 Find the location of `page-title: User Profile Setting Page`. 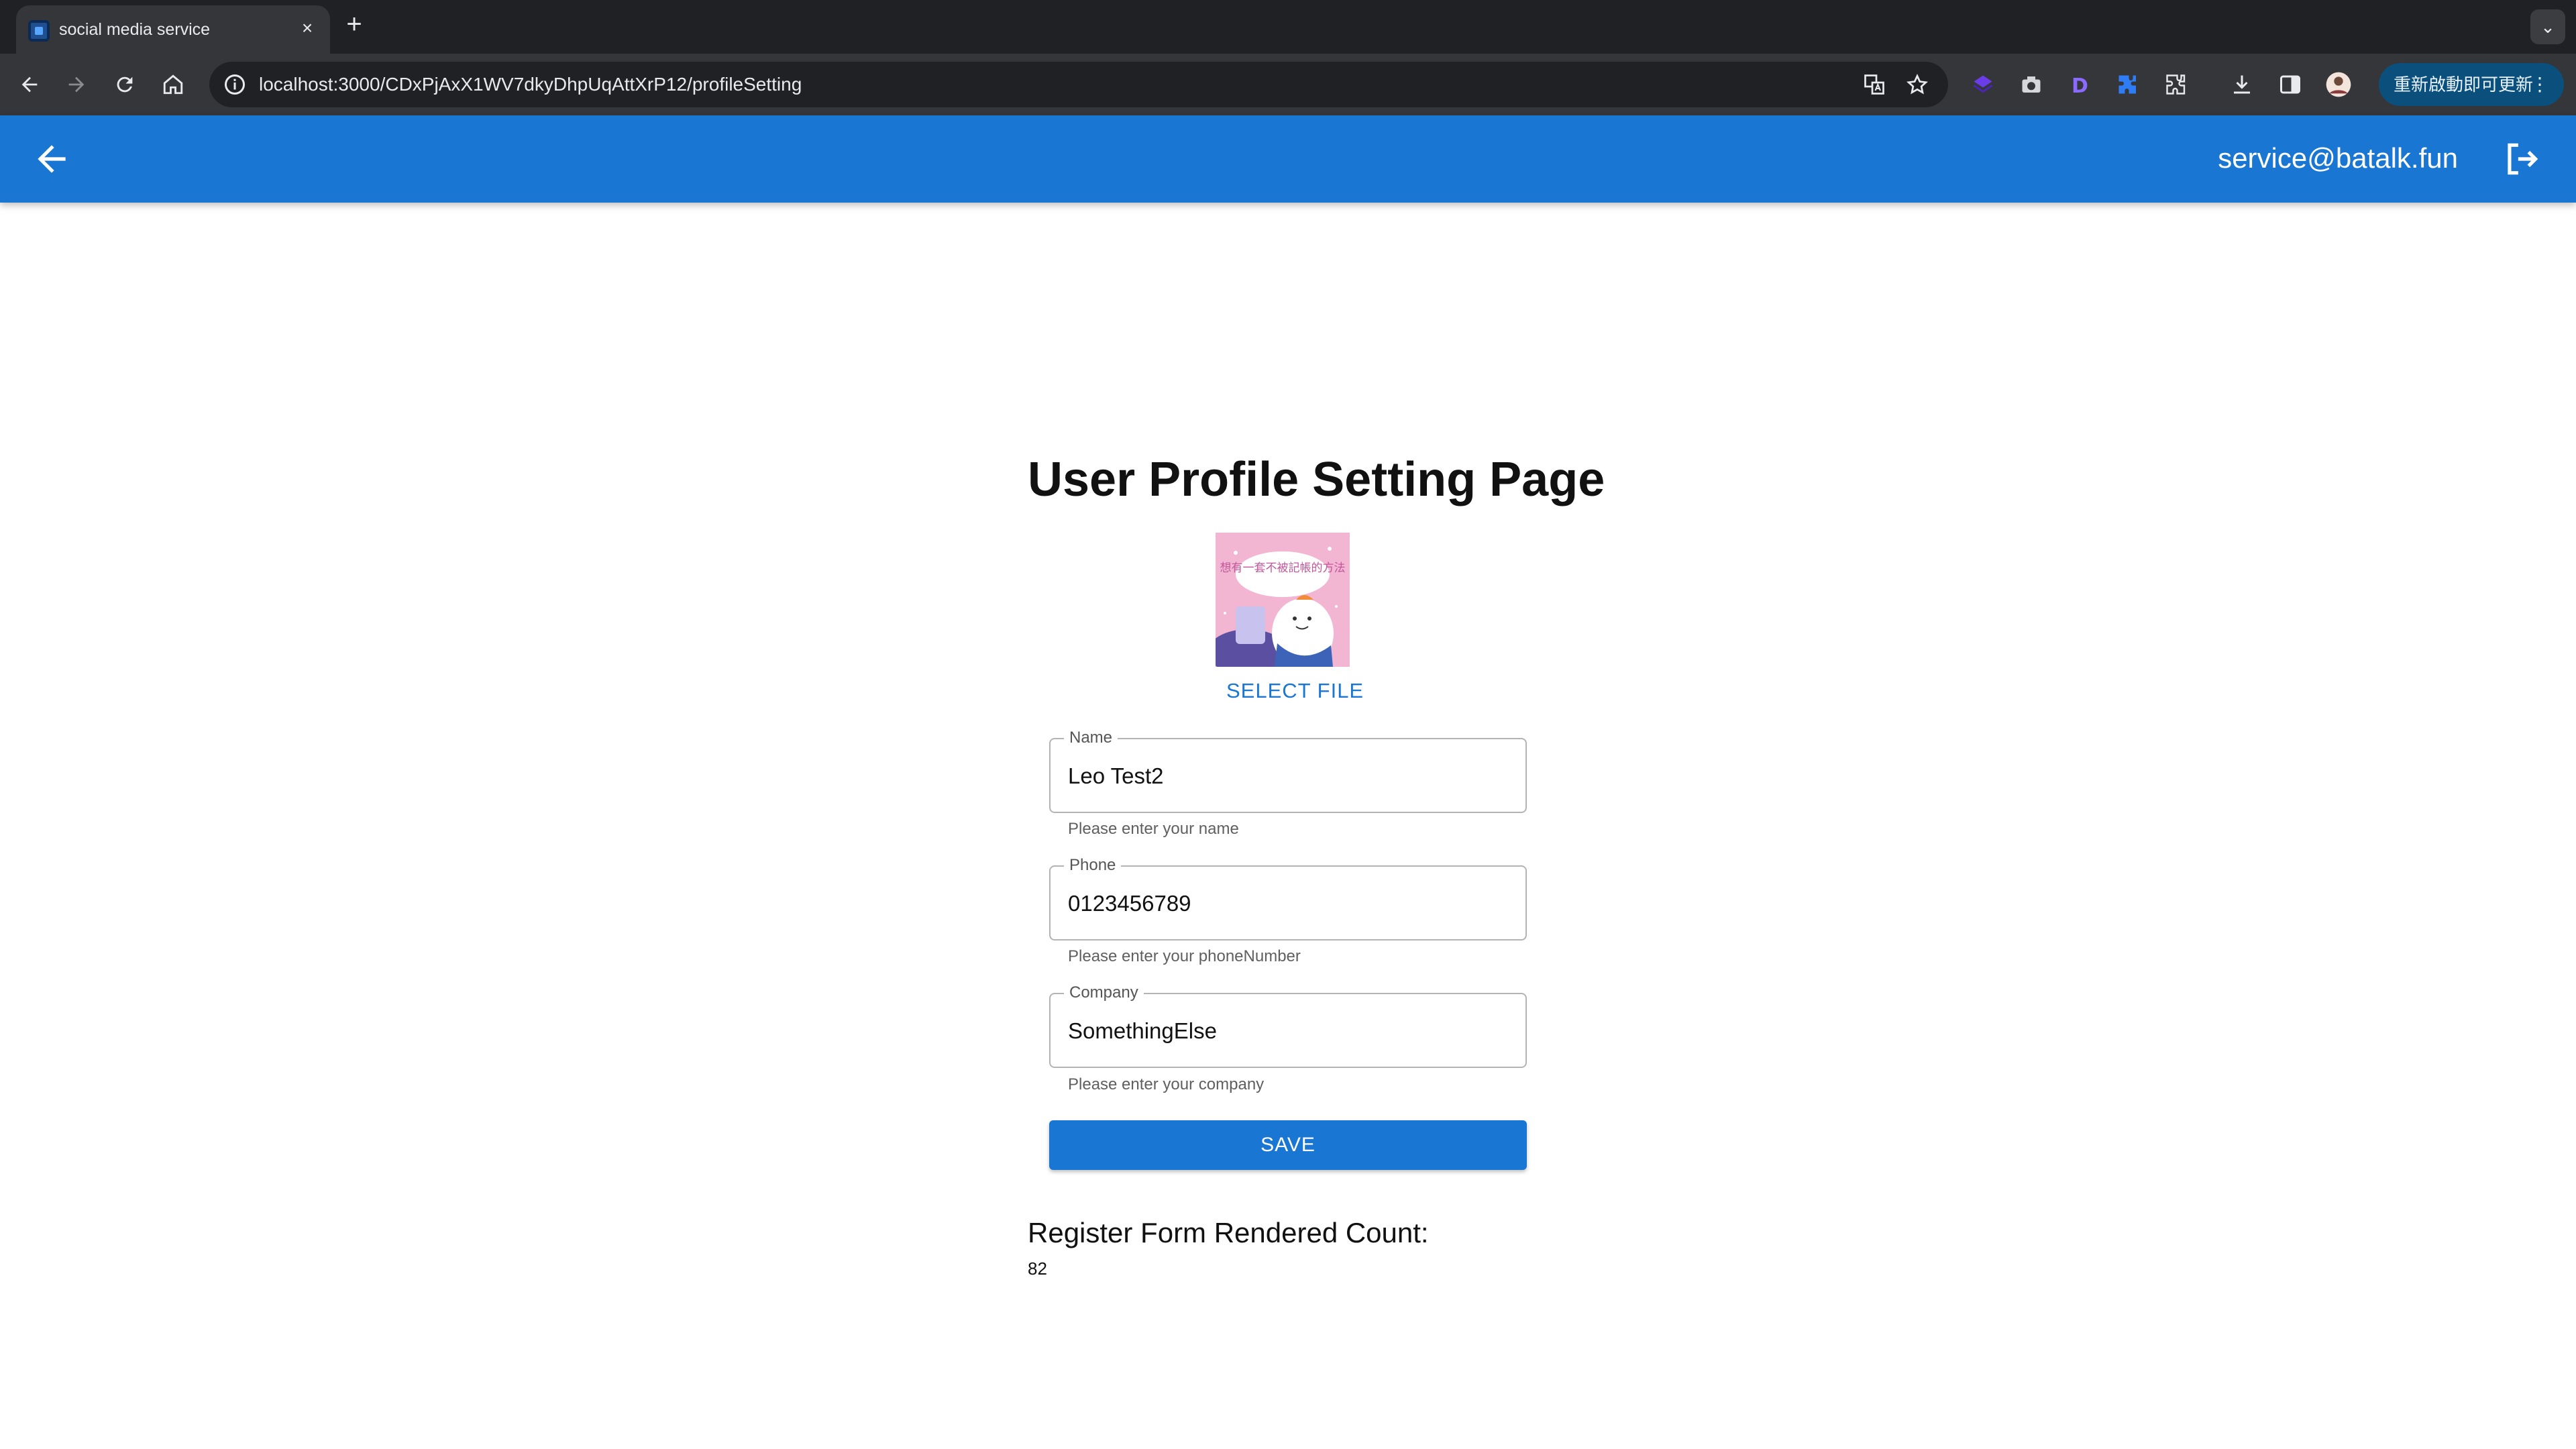

page-title: User Profile Setting Page is located at coordinates (1316, 479).